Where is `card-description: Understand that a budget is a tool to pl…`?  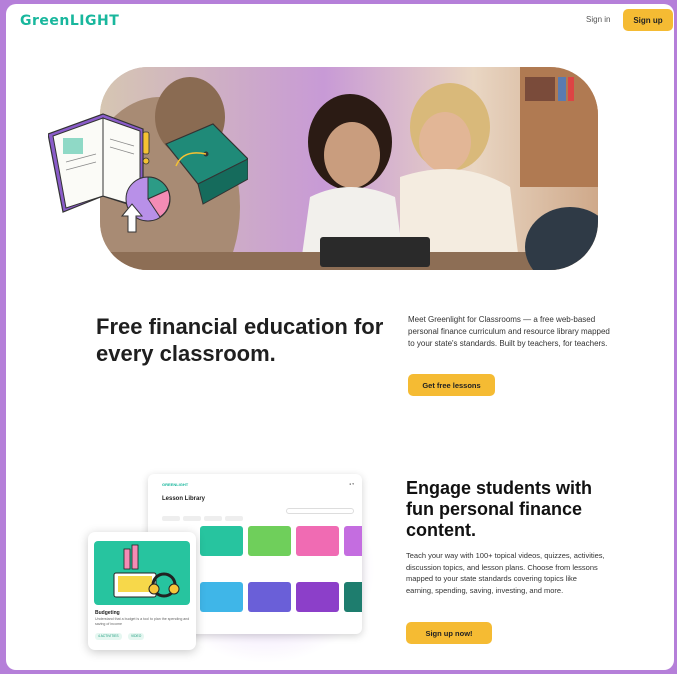
card-description: Understand that a budget is a tool to pl… is located at coordinates (142, 621).